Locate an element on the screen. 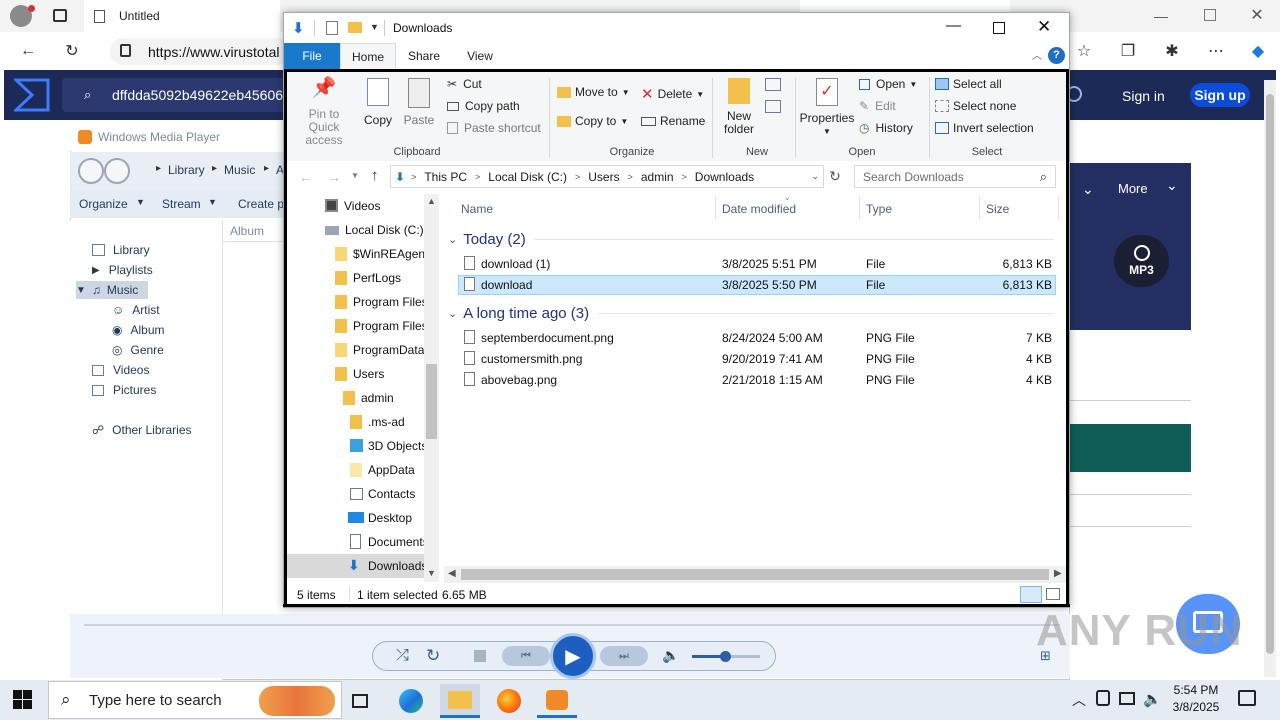 Image resolution: width=1280 pixels, height=720 pixels. nav-item-winreagent: $WinREAgent is located at coordinates (357, 254).